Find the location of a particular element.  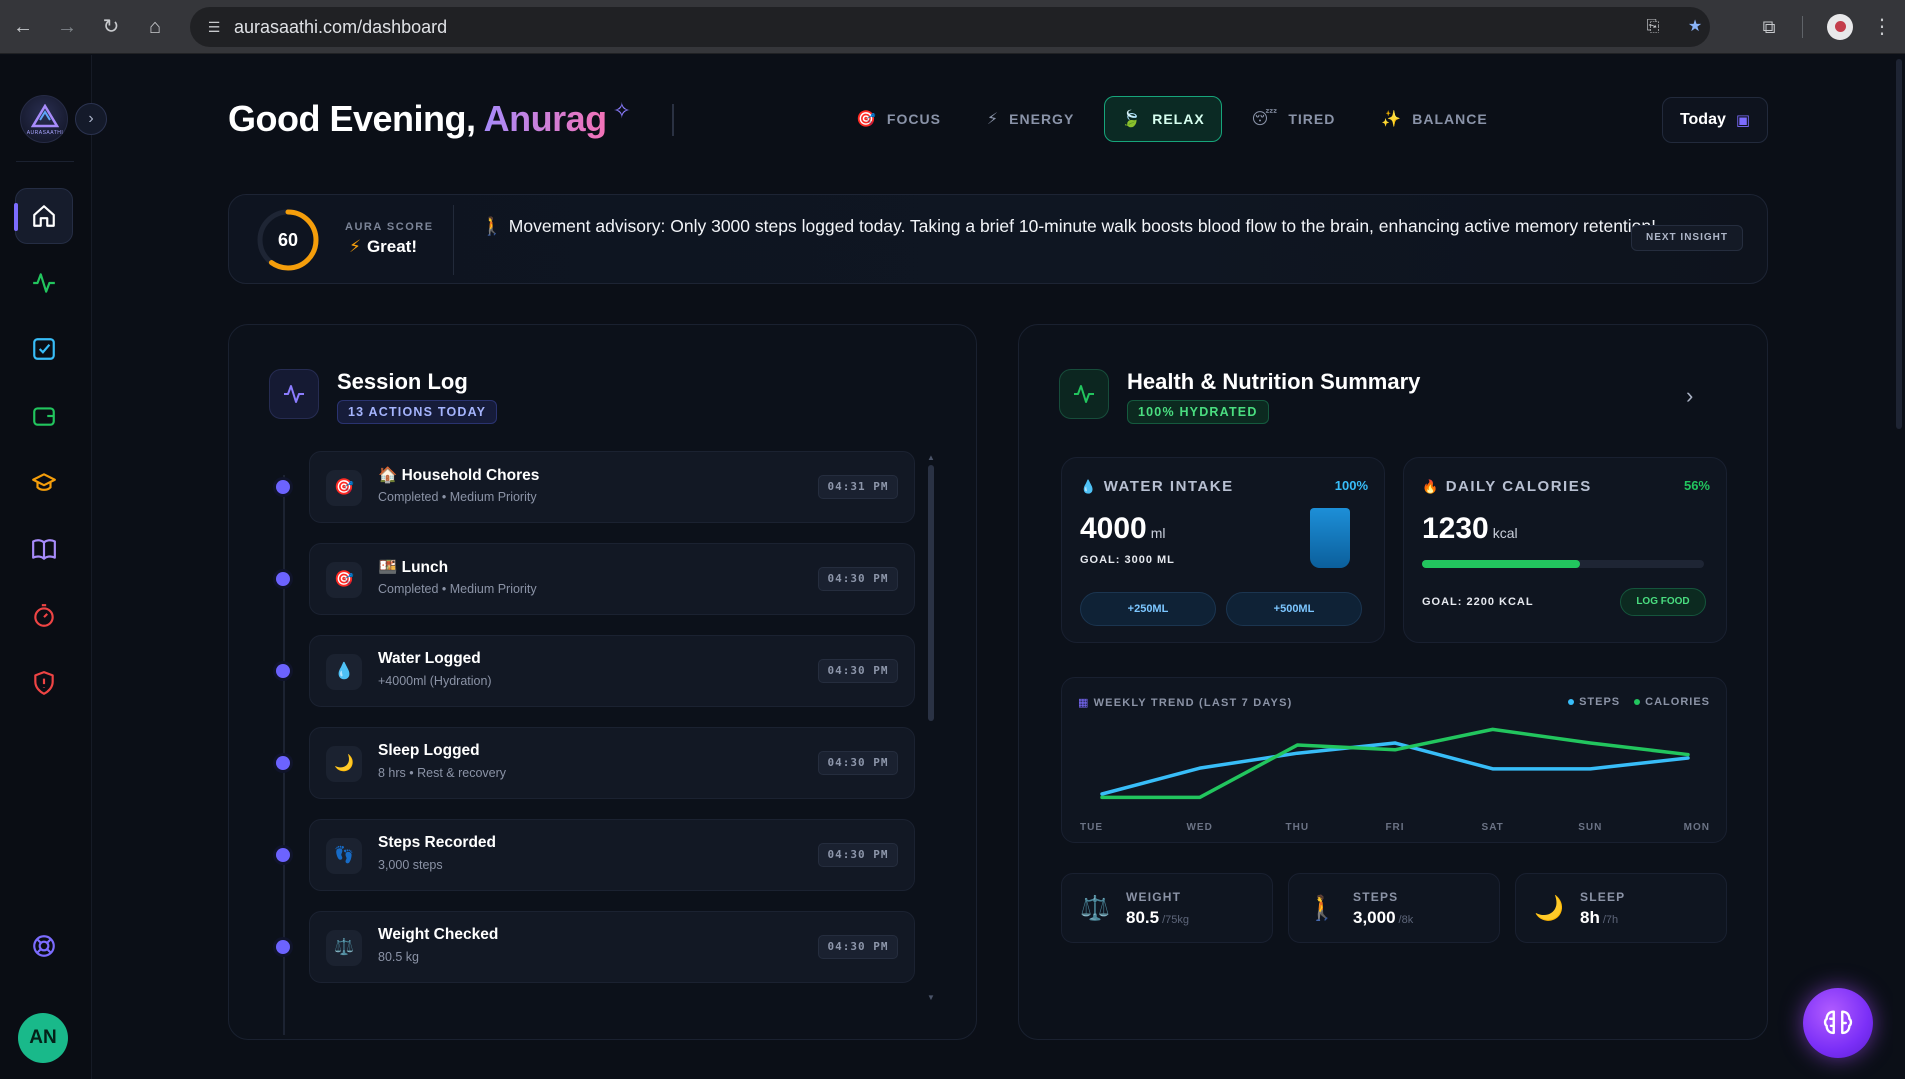

mode-balance: ✨ BALANCE is located at coordinates (1434, 119).